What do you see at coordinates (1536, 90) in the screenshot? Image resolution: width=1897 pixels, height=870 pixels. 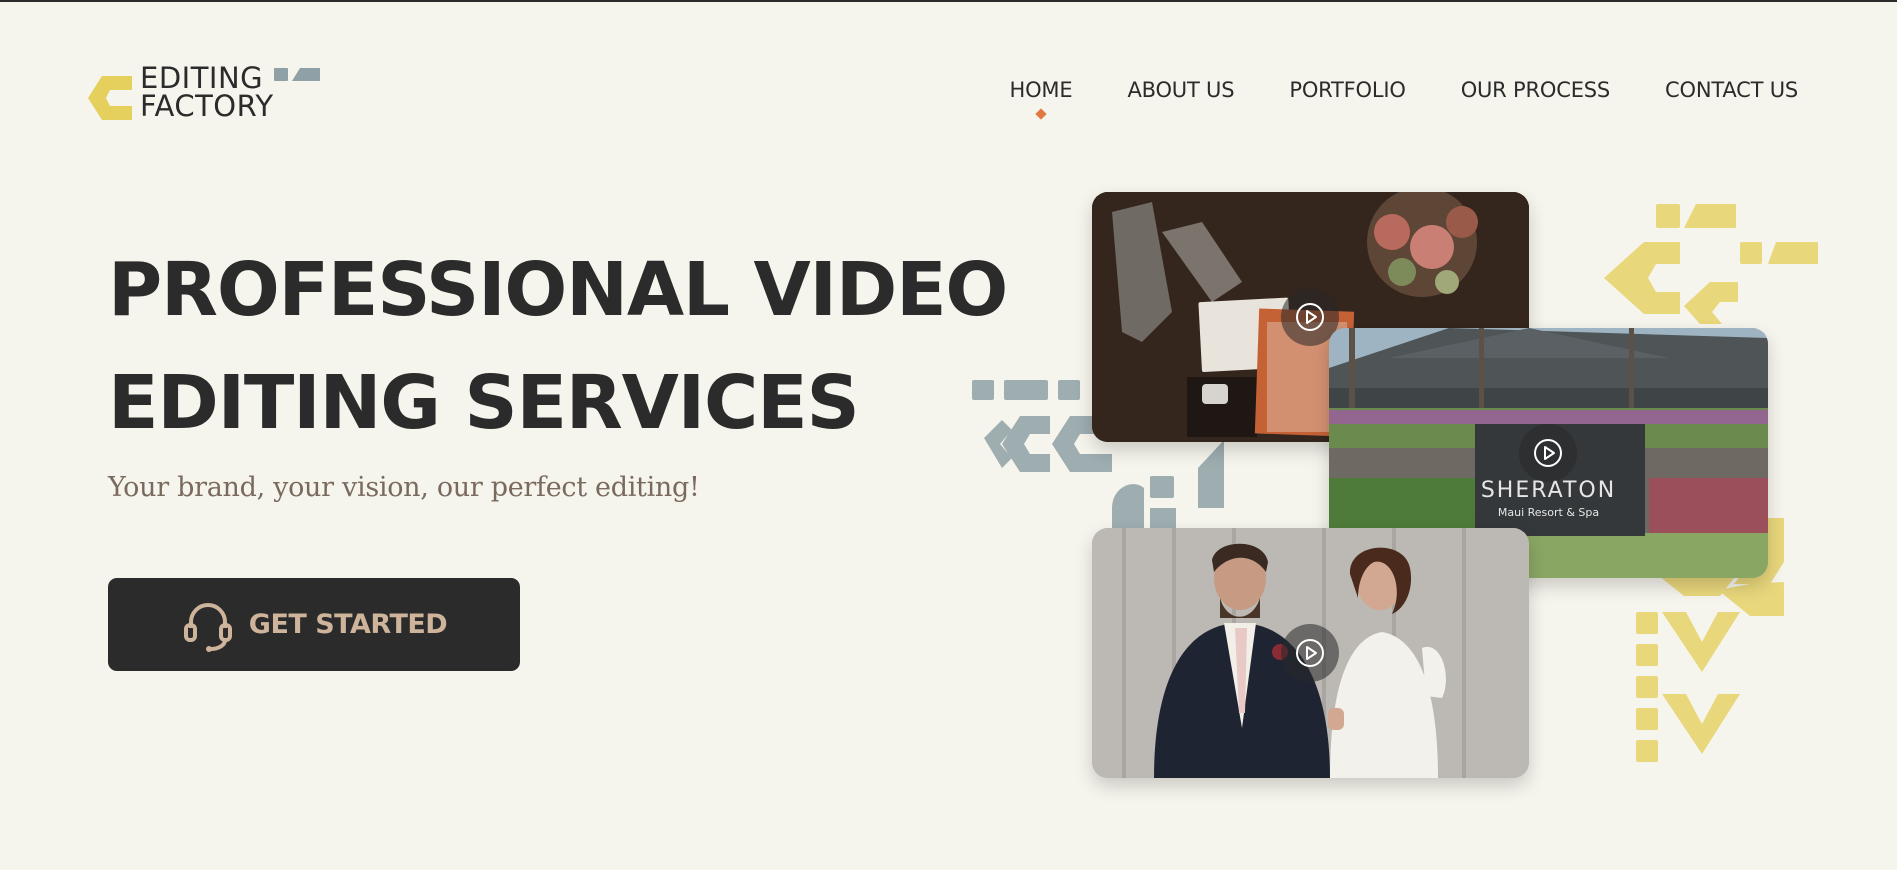 I see `nav-our-process: OUR PROCESS` at bounding box center [1536, 90].